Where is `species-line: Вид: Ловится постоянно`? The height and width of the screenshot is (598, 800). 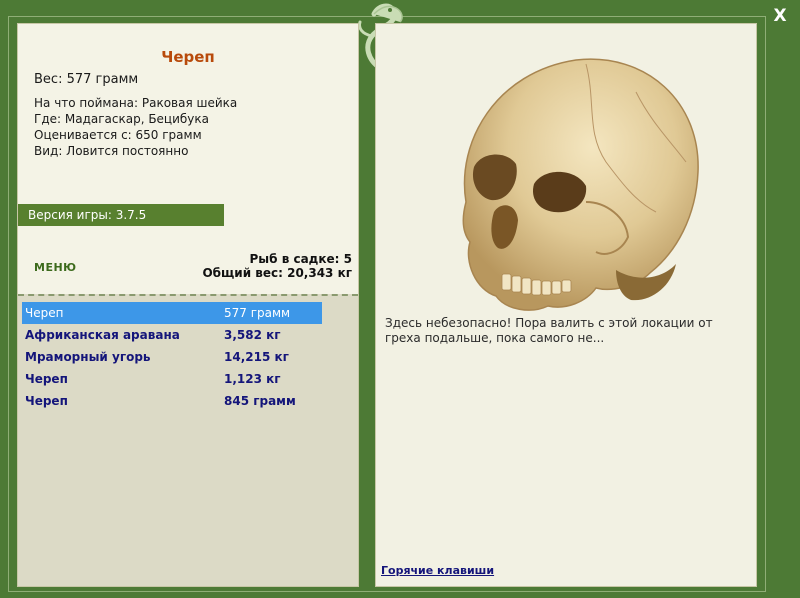 species-line: Вид: Ловится постоянно is located at coordinates (111, 151).